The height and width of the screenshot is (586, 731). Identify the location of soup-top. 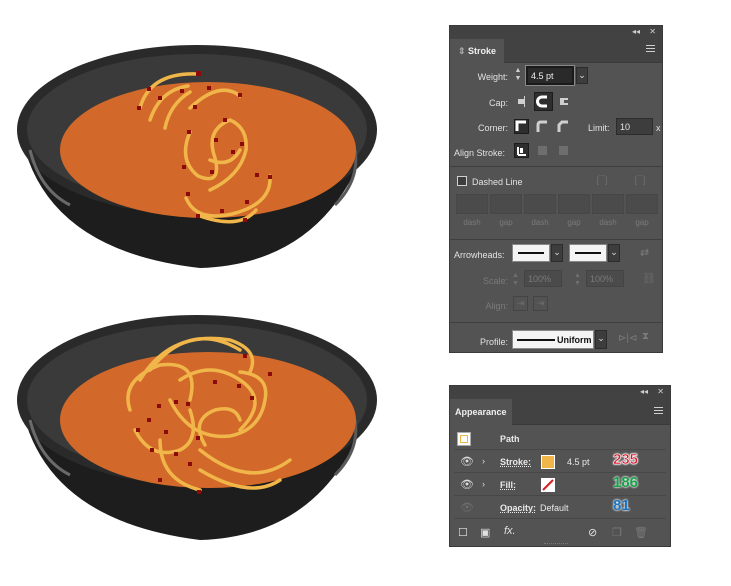
(208, 150).